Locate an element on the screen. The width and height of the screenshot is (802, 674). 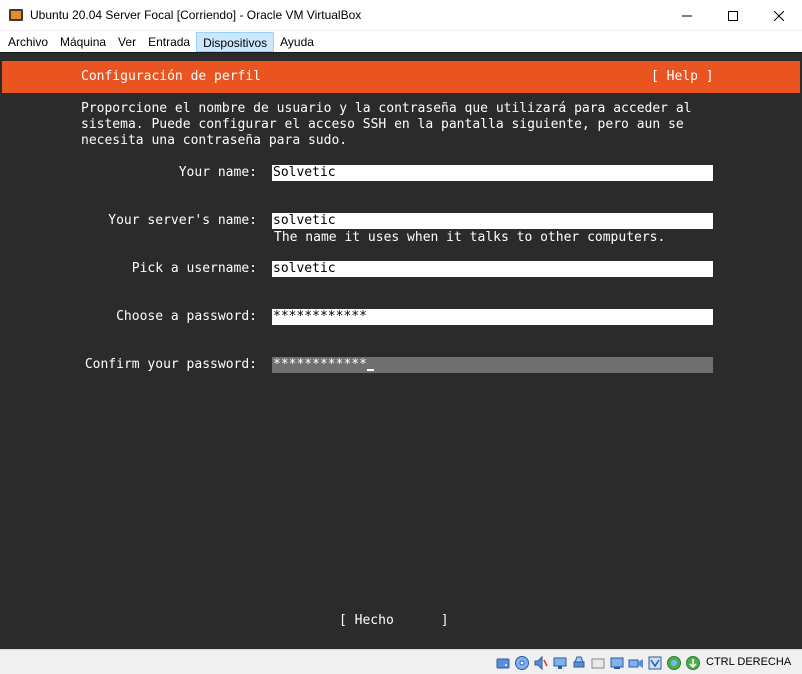
username-label: Pick a username: is located at coordinates (194, 268).